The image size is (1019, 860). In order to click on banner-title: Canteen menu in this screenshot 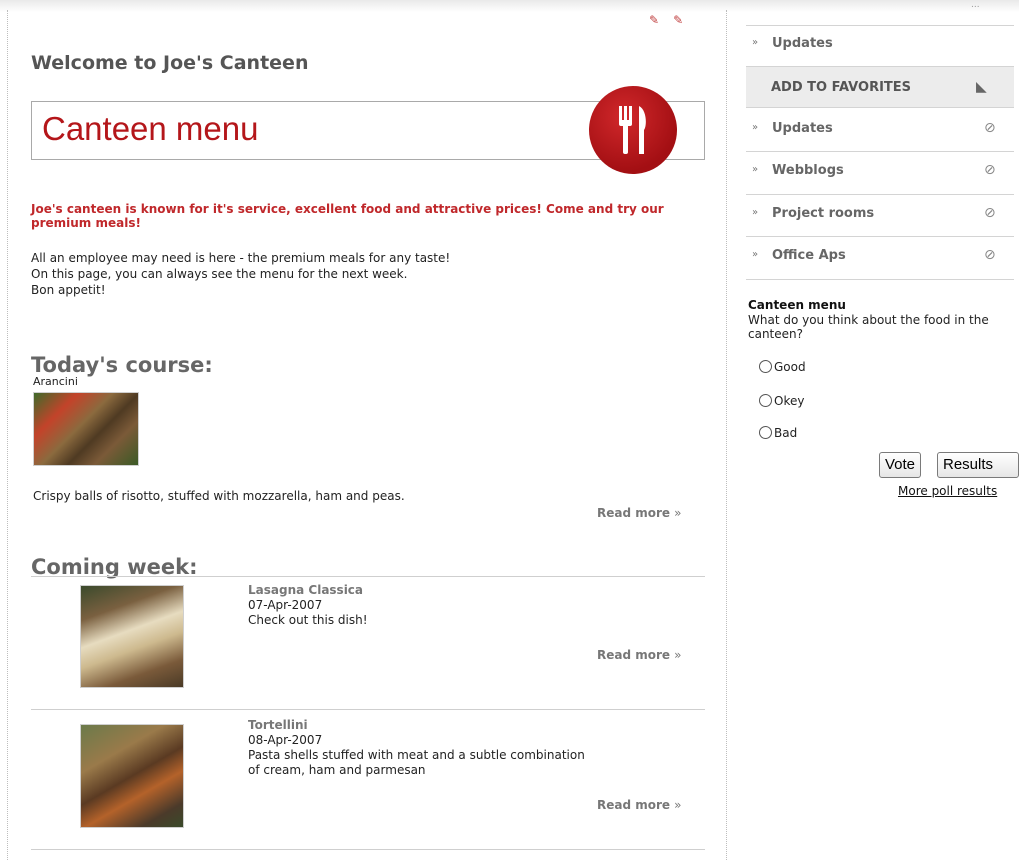, I will do `click(150, 128)`.